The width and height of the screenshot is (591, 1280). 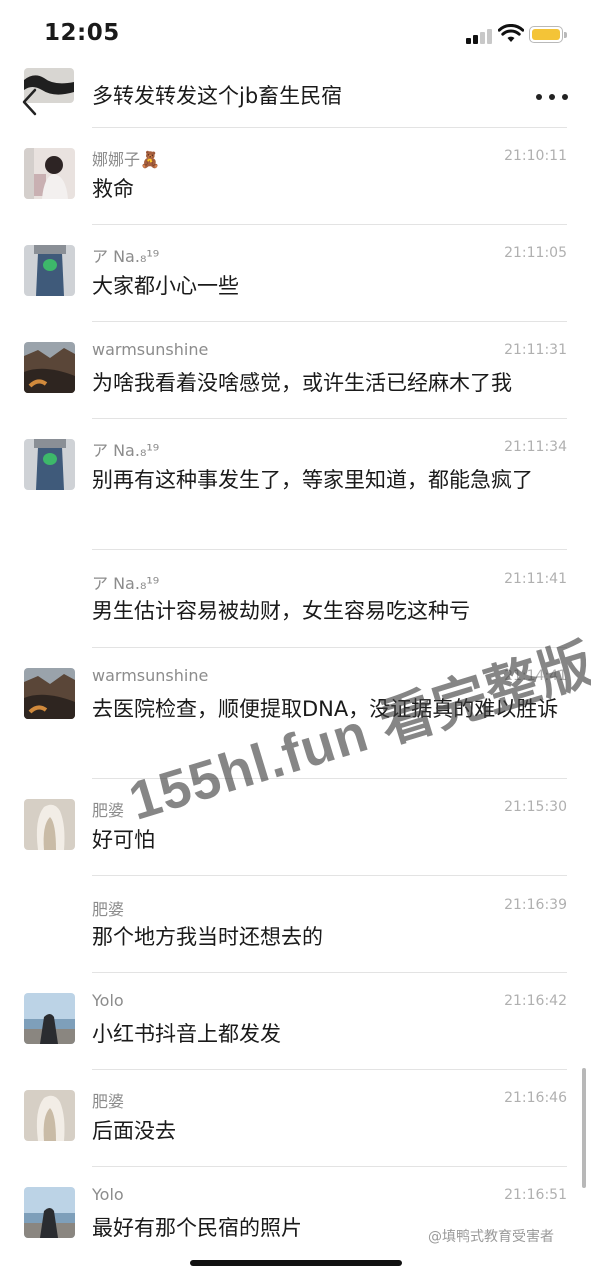 What do you see at coordinates (295, 33) in the screenshot?
I see `status-bar: 12:05` at bounding box center [295, 33].